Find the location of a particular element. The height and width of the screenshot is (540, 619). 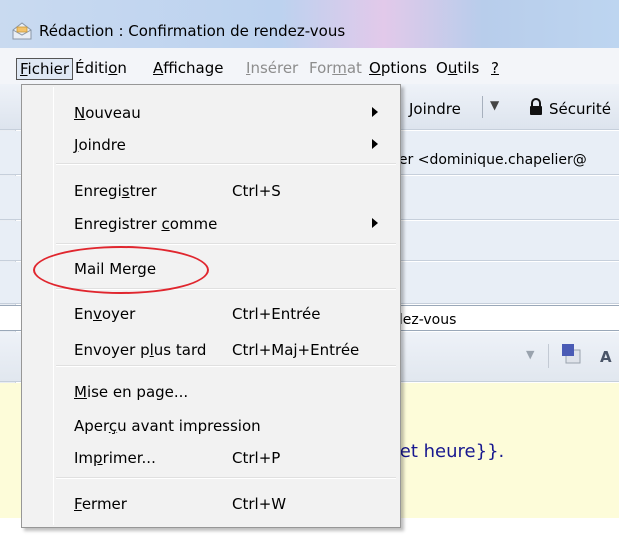

menu-options: Options is located at coordinates (398, 68).